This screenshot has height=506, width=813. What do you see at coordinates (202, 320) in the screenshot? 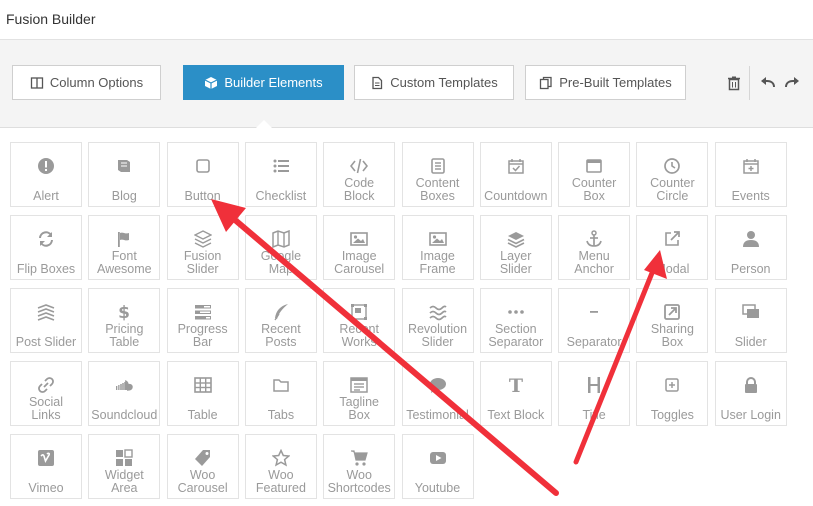
I see `element-progress-bar: Progress Bar` at bounding box center [202, 320].